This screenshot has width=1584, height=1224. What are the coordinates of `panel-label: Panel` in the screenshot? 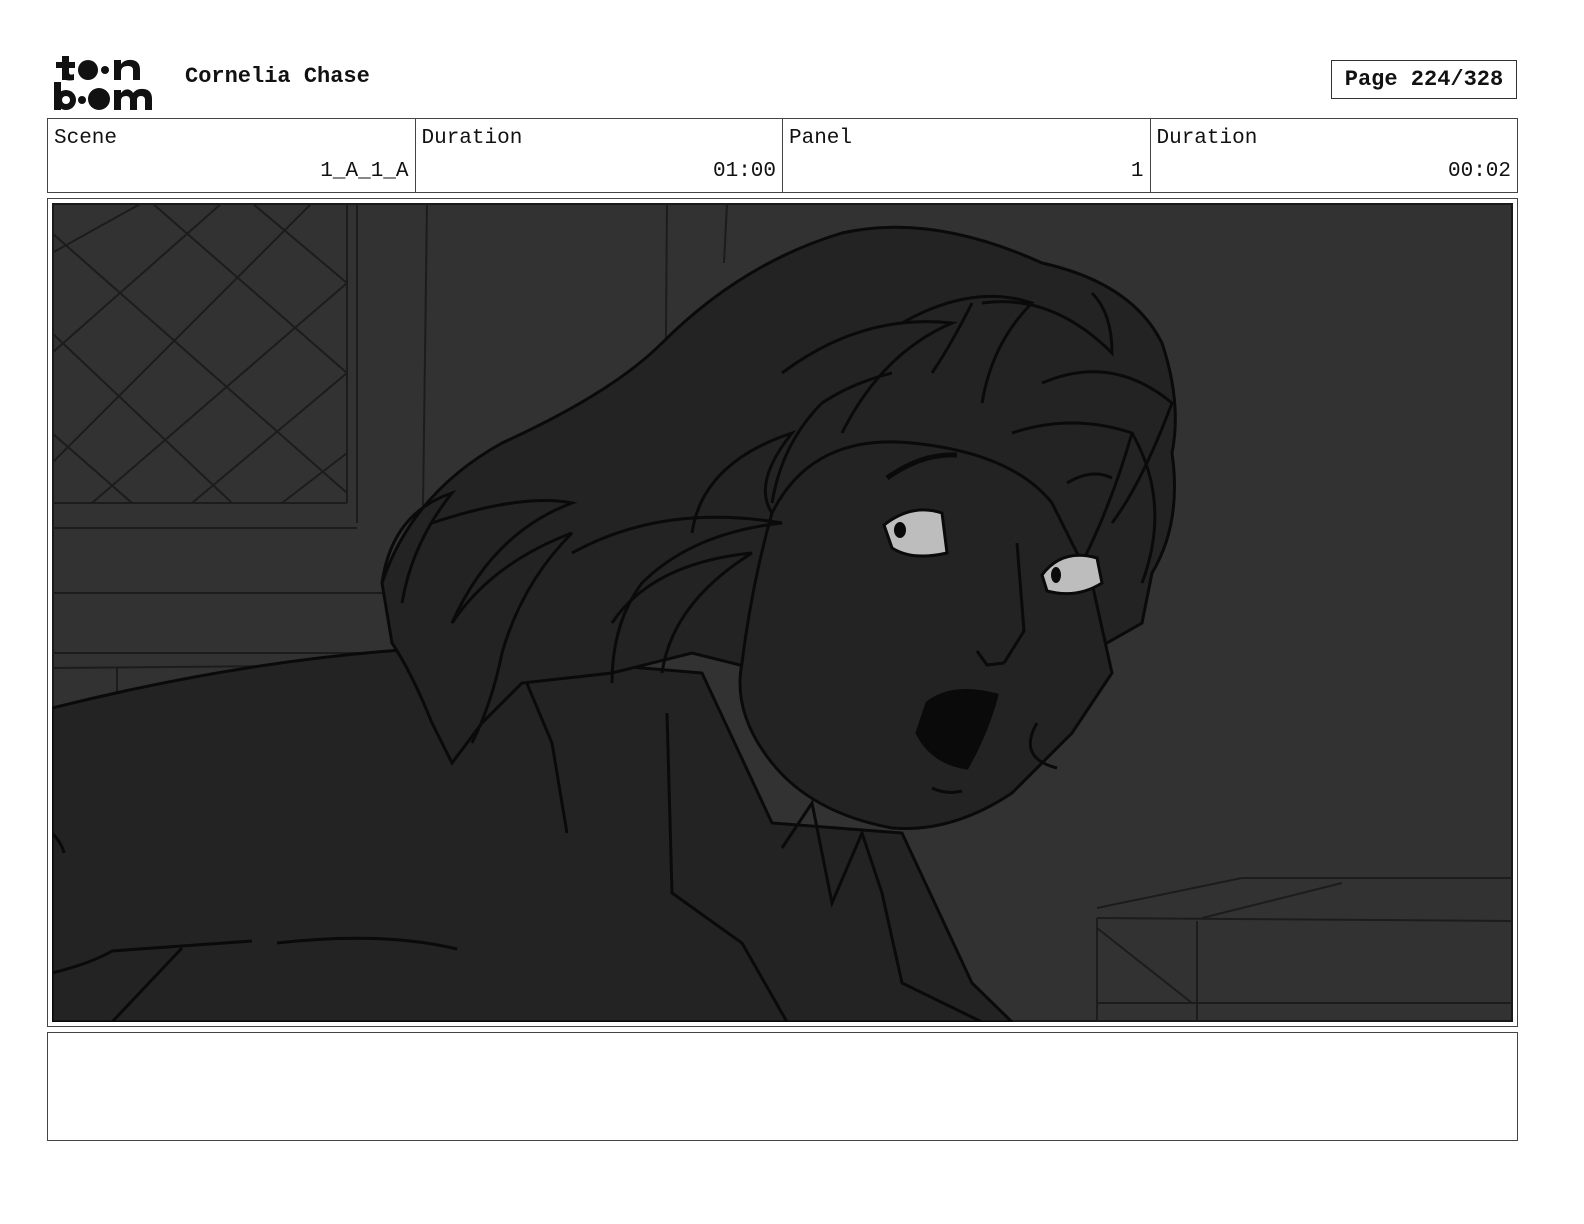 It's located at (821, 138).